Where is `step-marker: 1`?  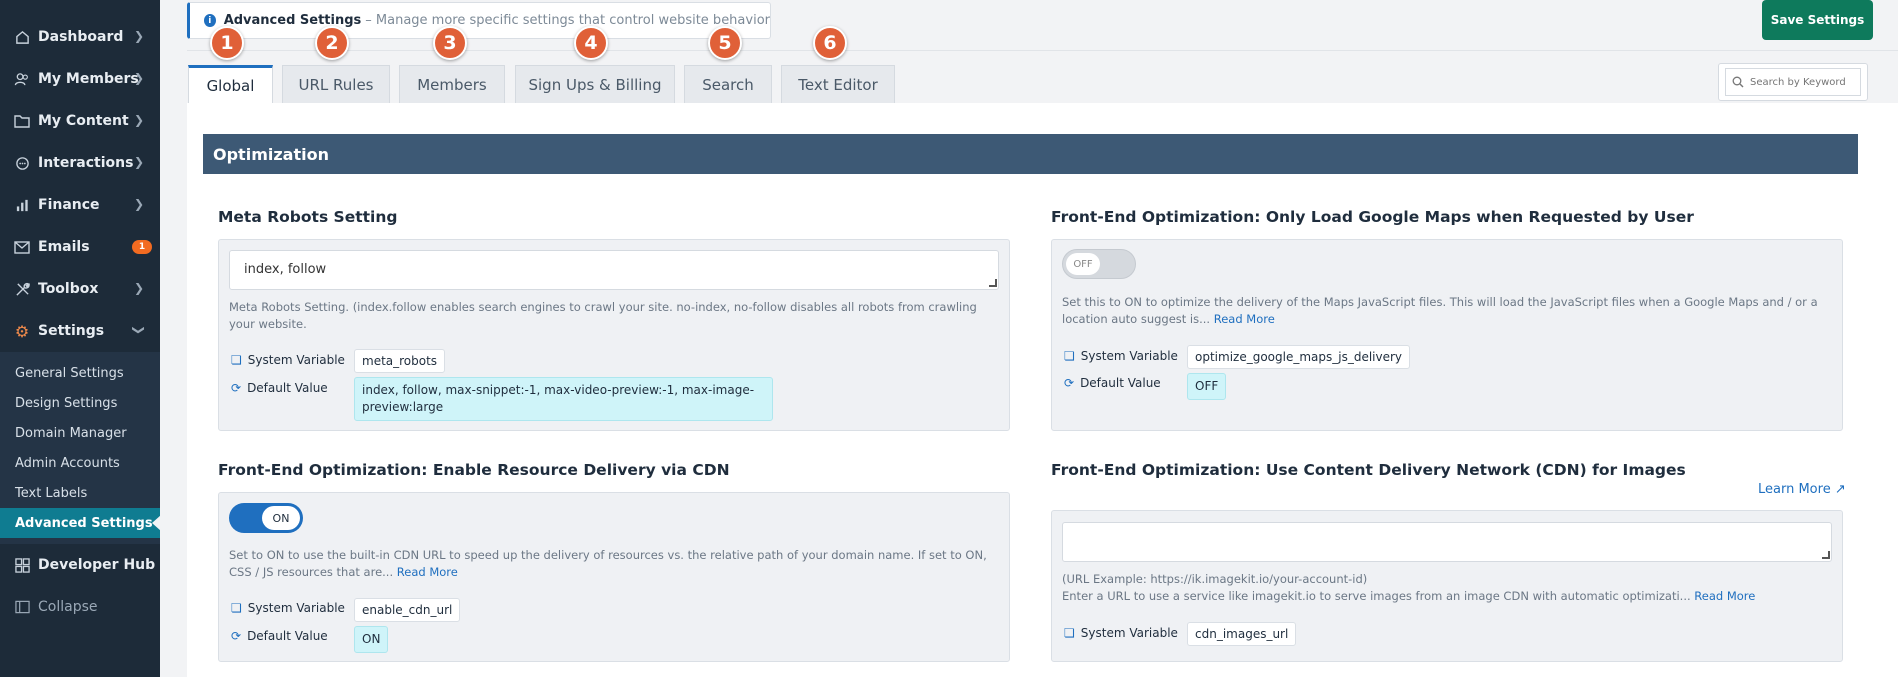
step-marker: 1 is located at coordinates (227, 43).